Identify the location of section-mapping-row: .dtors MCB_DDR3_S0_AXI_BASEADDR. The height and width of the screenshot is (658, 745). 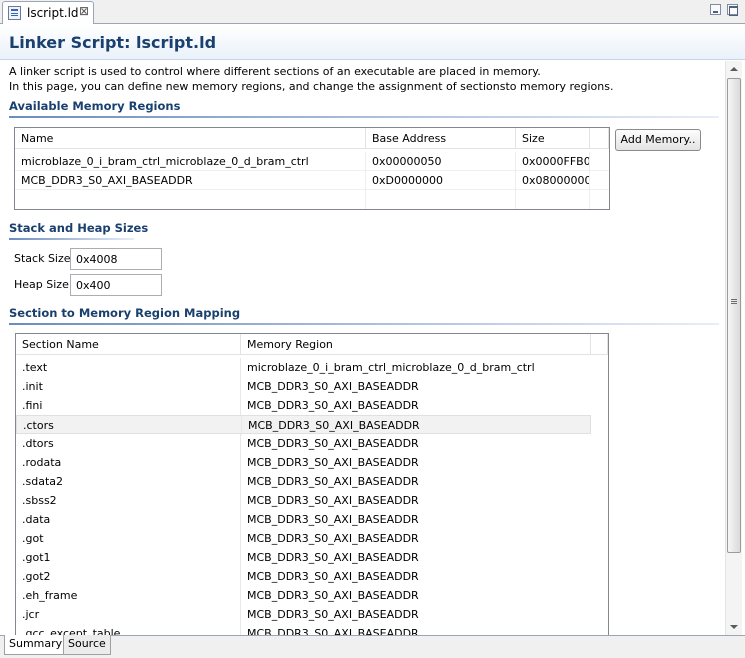
(303, 443).